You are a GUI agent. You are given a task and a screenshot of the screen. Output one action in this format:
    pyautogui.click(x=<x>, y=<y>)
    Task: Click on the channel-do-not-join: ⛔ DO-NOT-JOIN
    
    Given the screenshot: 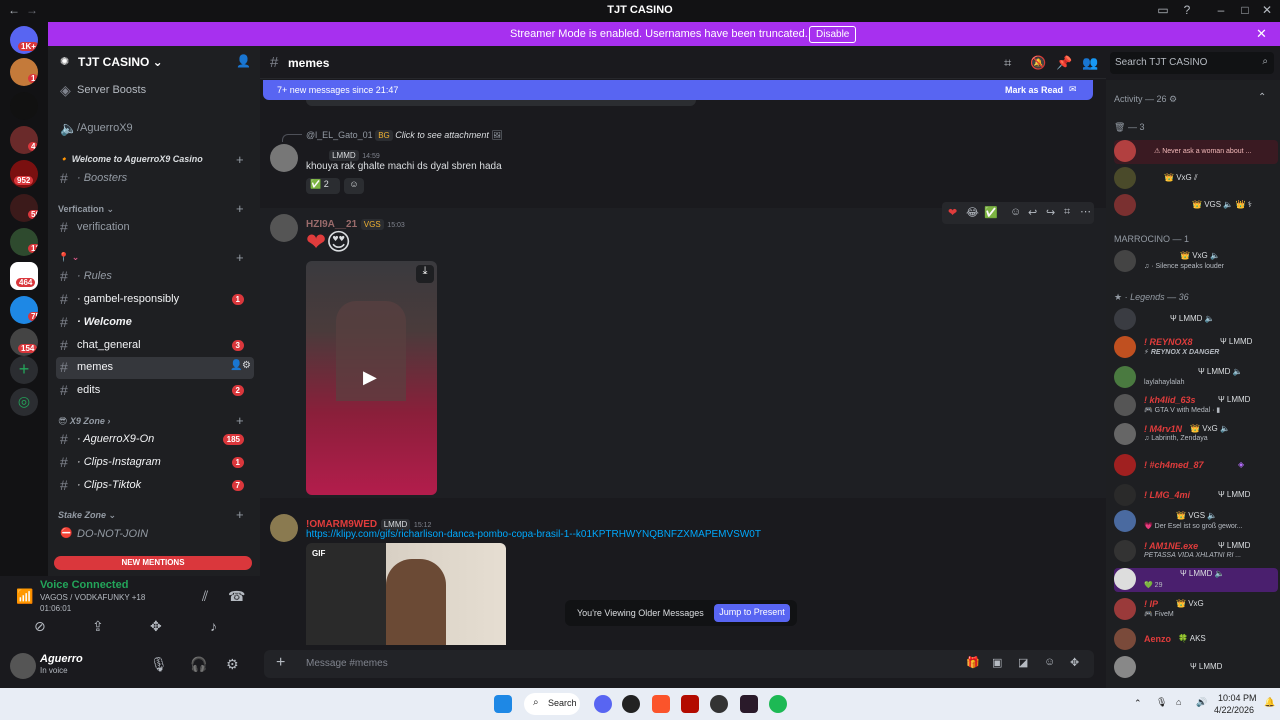 What is the action you would take?
    pyautogui.click(x=155, y=535)
    